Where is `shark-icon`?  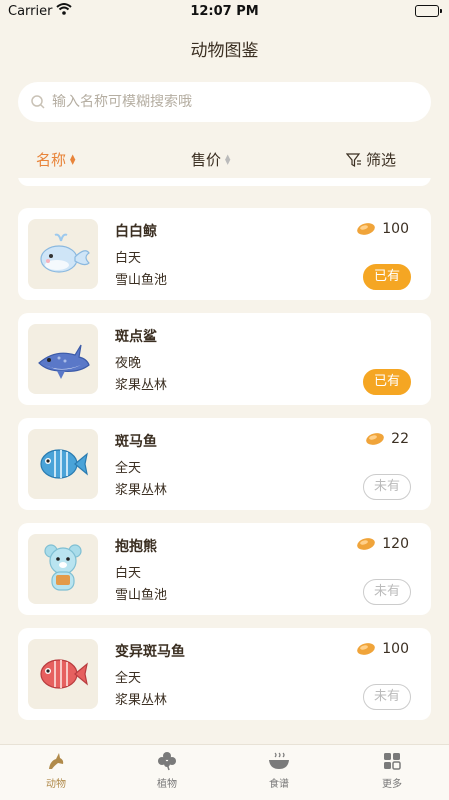
shark-icon is located at coordinates (64, 361).